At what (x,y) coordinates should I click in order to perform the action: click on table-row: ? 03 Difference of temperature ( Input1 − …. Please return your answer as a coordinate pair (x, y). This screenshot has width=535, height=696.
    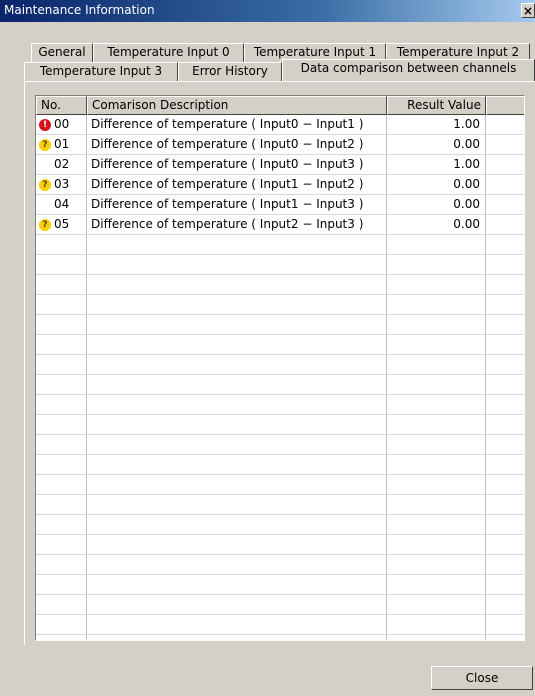
    Looking at the image, I should click on (280, 185).